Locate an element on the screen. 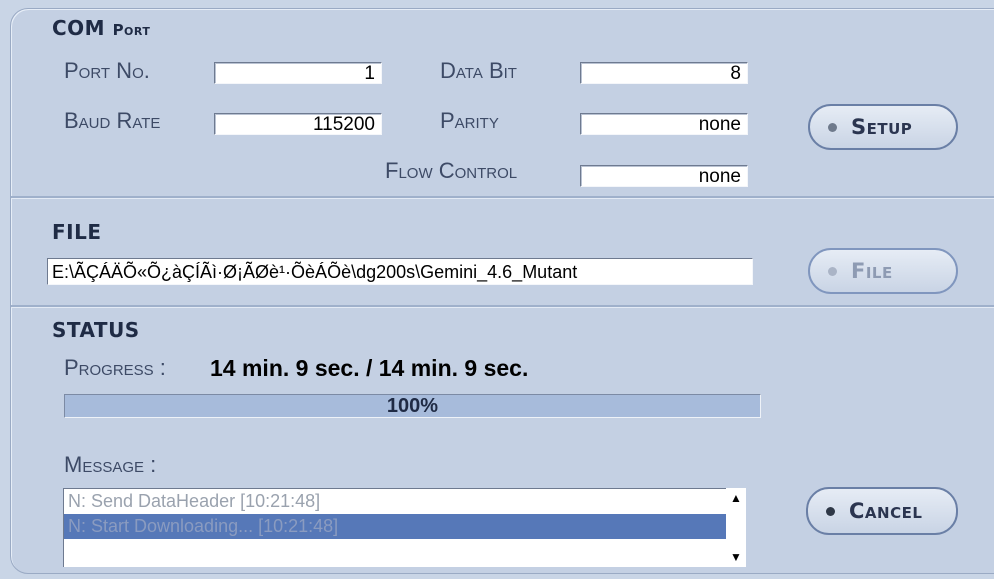  flow-control-label: Flow Control is located at coordinates (451, 170).